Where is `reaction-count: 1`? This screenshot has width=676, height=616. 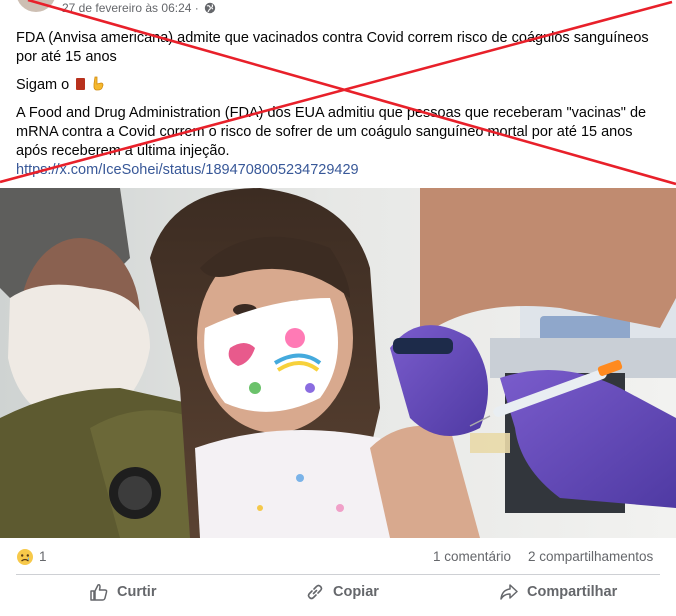
reaction-count: 1 is located at coordinates (43, 556).